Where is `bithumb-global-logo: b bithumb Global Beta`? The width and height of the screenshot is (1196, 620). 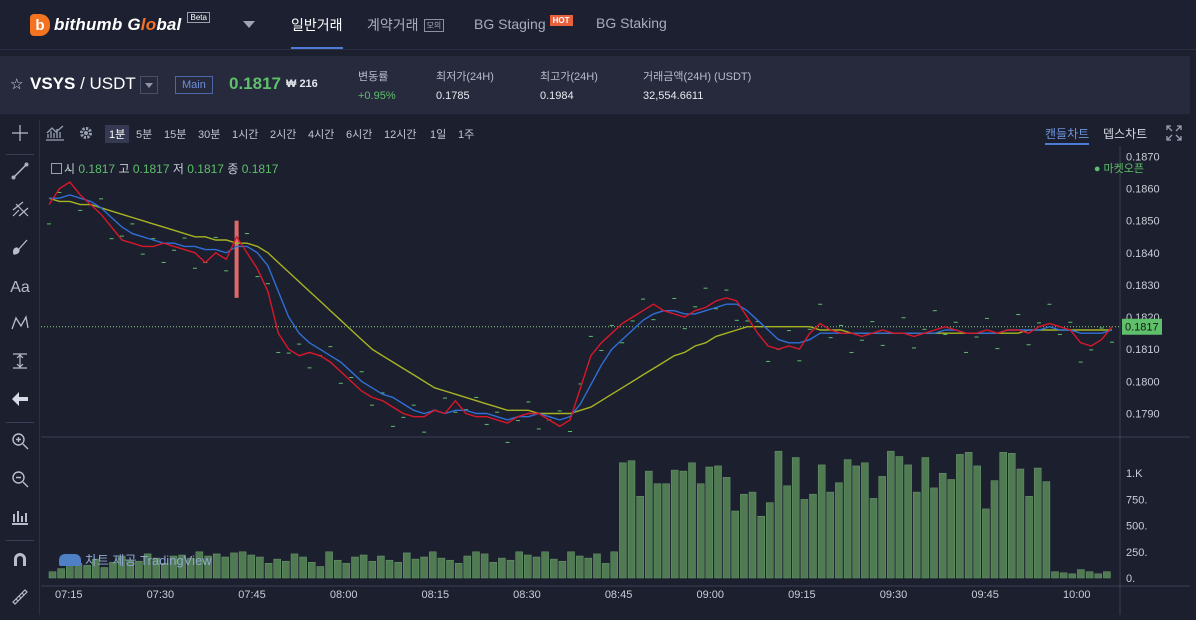 bithumb-global-logo: b bithumb Global Beta is located at coordinates (120, 25).